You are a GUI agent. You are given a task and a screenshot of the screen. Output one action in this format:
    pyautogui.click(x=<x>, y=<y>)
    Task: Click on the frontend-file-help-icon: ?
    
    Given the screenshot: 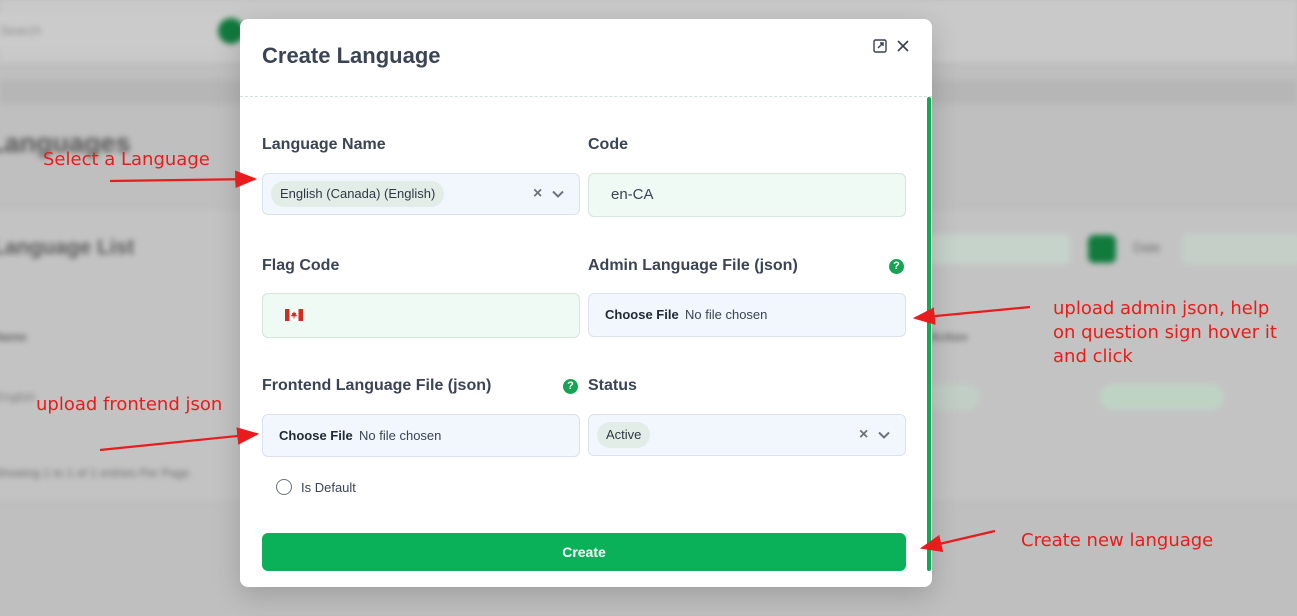 What is the action you would take?
    pyautogui.click(x=570, y=386)
    